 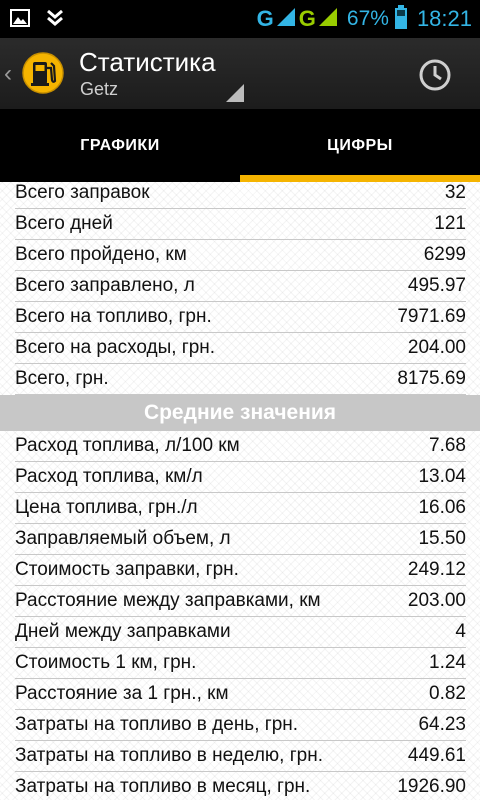 What do you see at coordinates (113, 316) in the screenshot?
I see `stat-label: Всего на топливо, грн.` at bounding box center [113, 316].